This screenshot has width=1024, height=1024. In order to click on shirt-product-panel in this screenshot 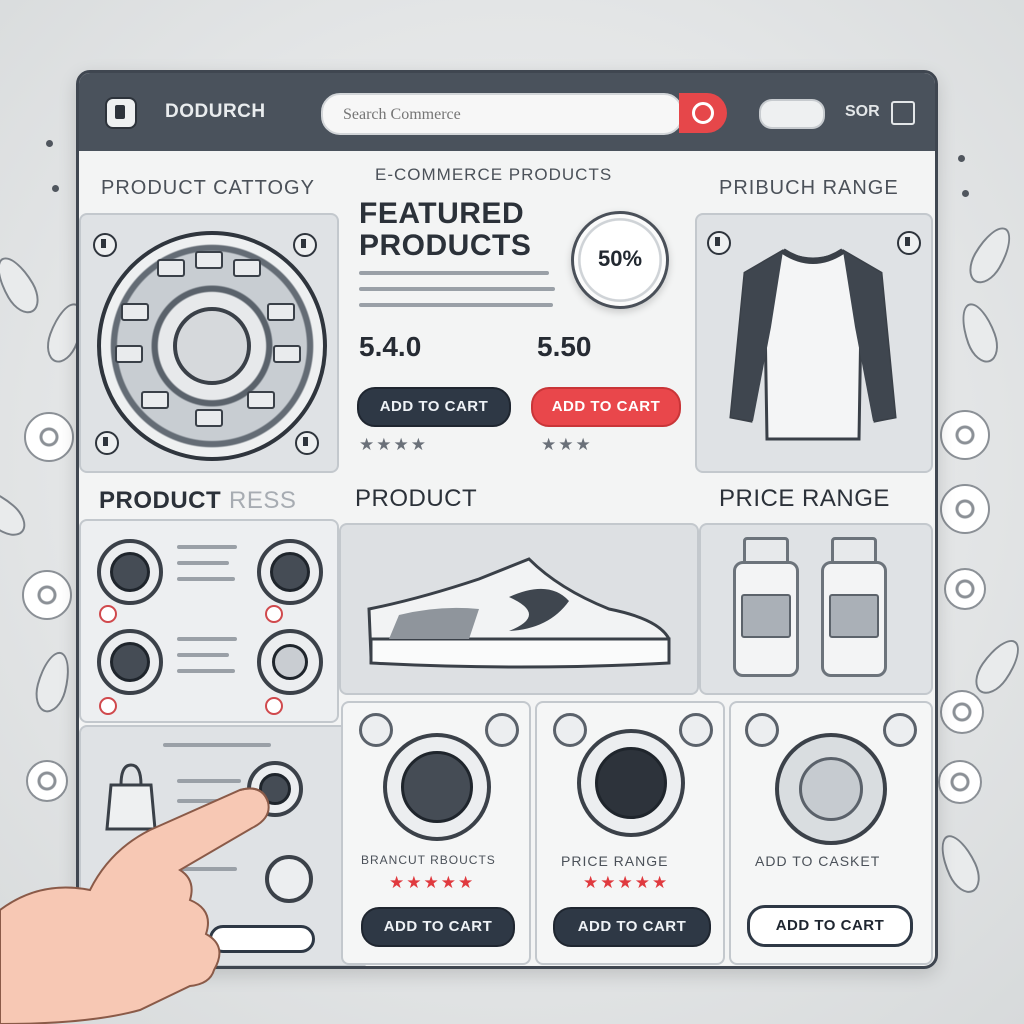, I will do `click(814, 343)`.